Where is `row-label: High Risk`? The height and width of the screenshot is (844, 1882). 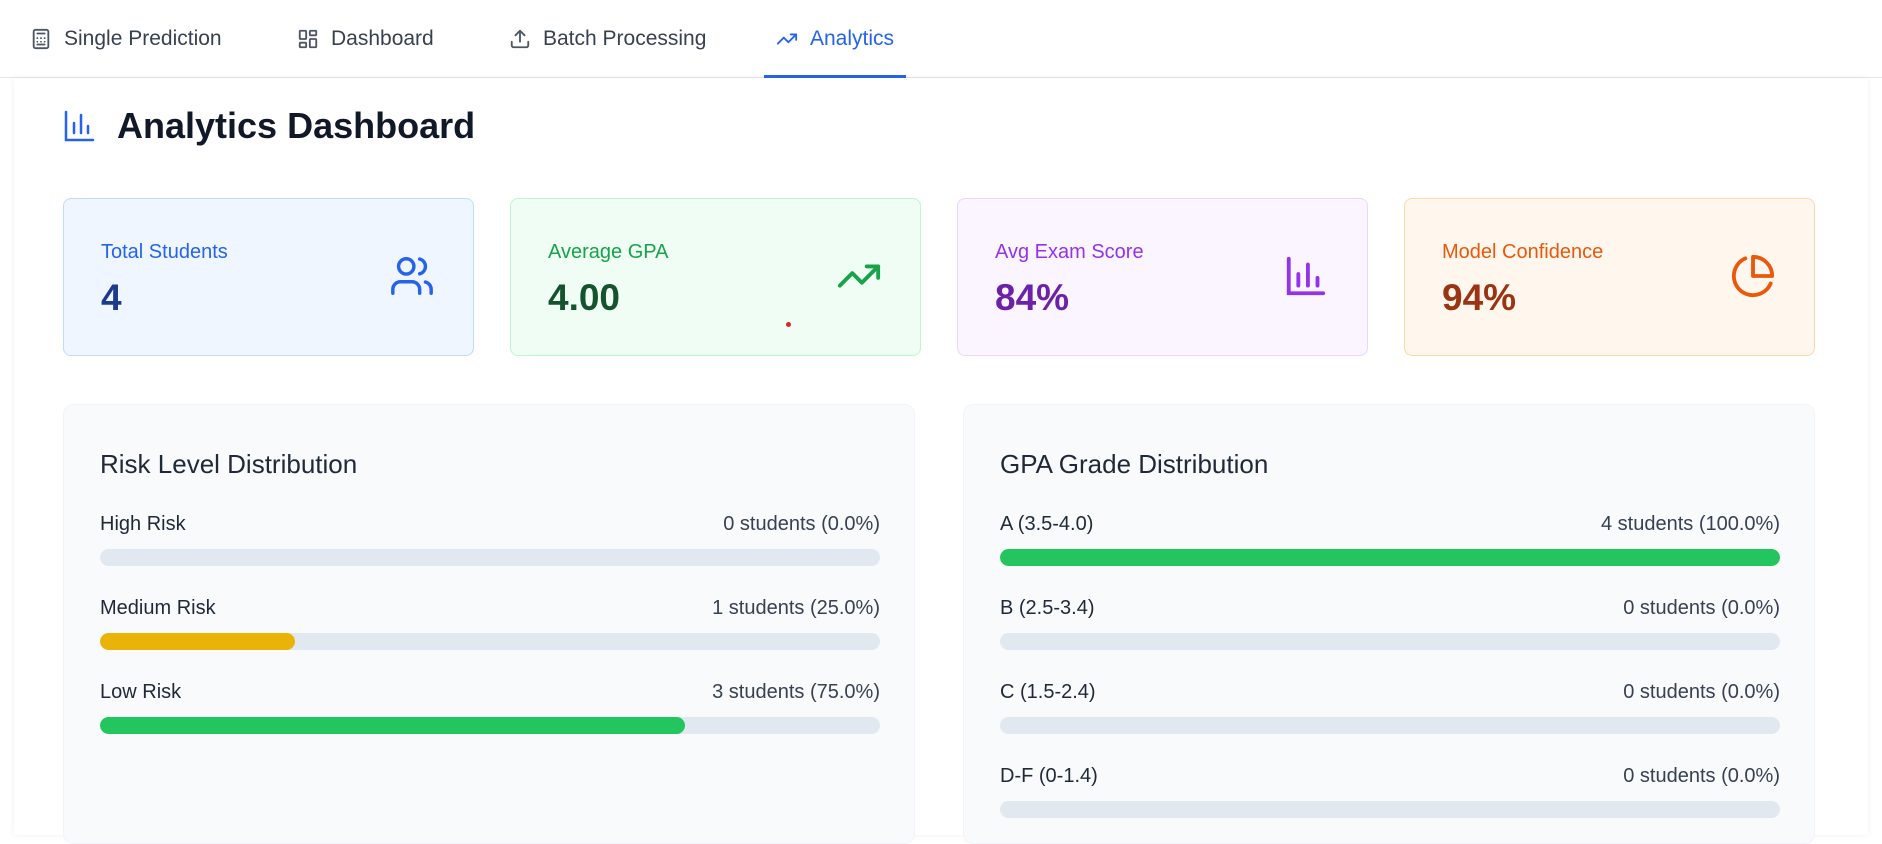
row-label: High Risk is located at coordinates (143, 524).